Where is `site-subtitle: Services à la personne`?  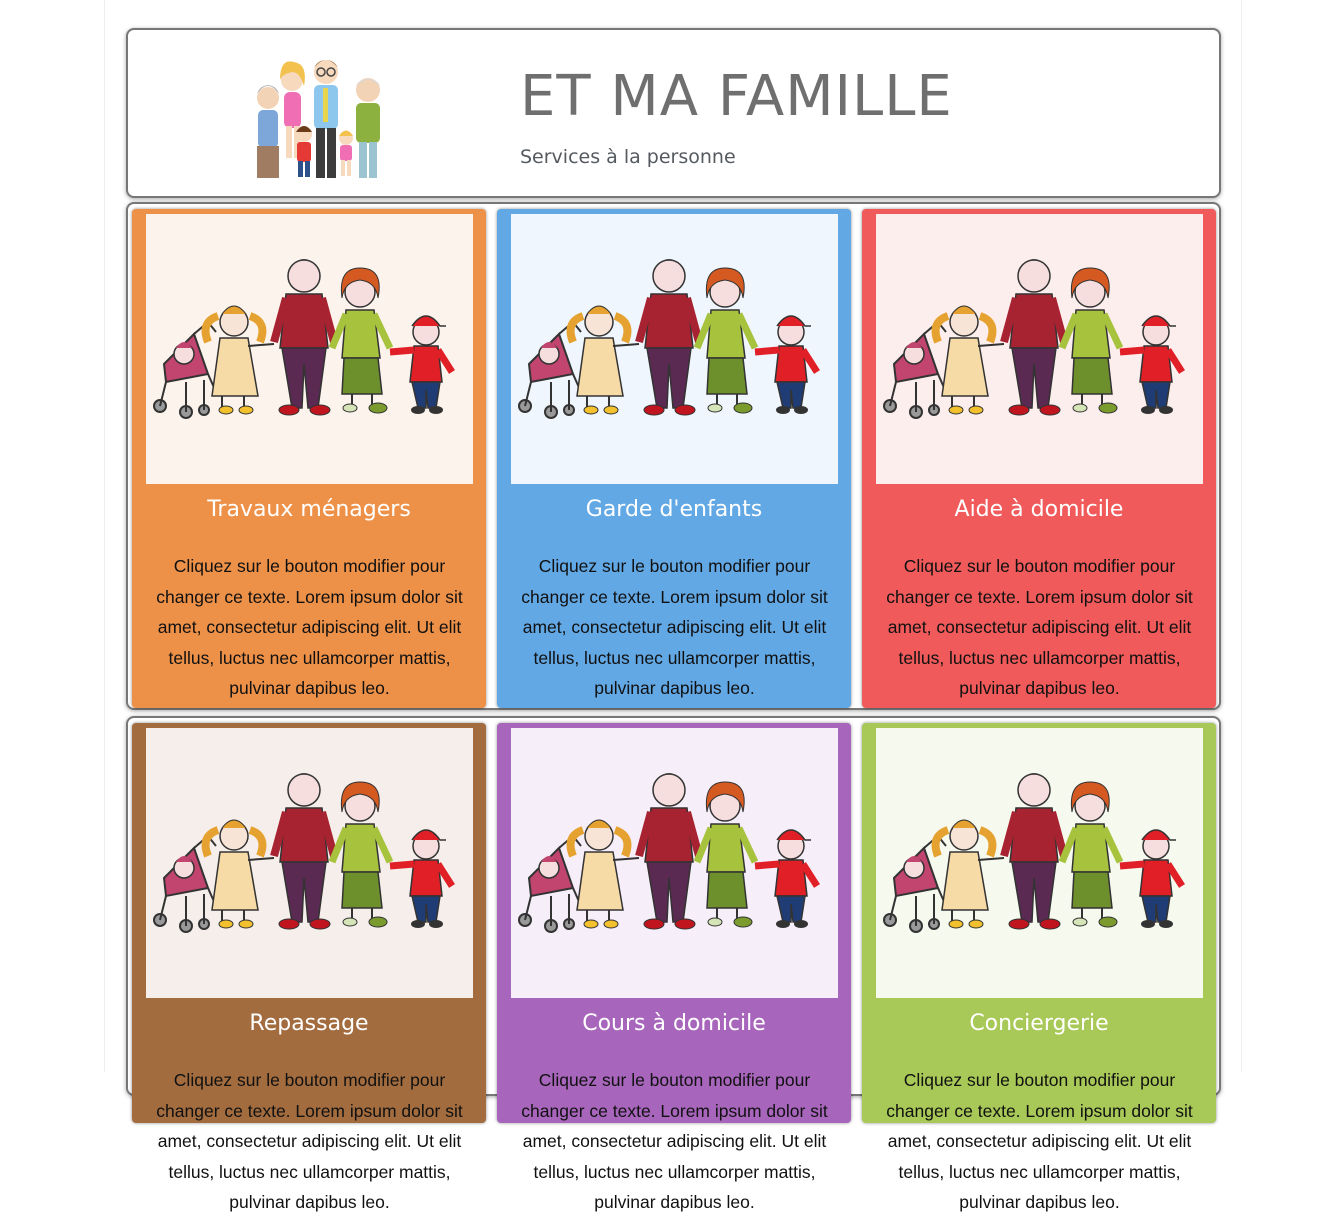 site-subtitle: Services à la personne is located at coordinates (628, 157).